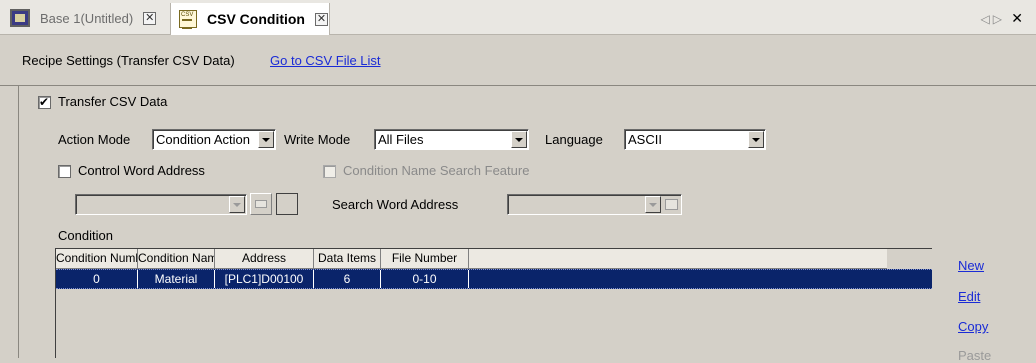 The height and width of the screenshot is (363, 1036). I want to click on table-row: 0 Material [PLC1]D00100 6 0-10, so click(494, 279).